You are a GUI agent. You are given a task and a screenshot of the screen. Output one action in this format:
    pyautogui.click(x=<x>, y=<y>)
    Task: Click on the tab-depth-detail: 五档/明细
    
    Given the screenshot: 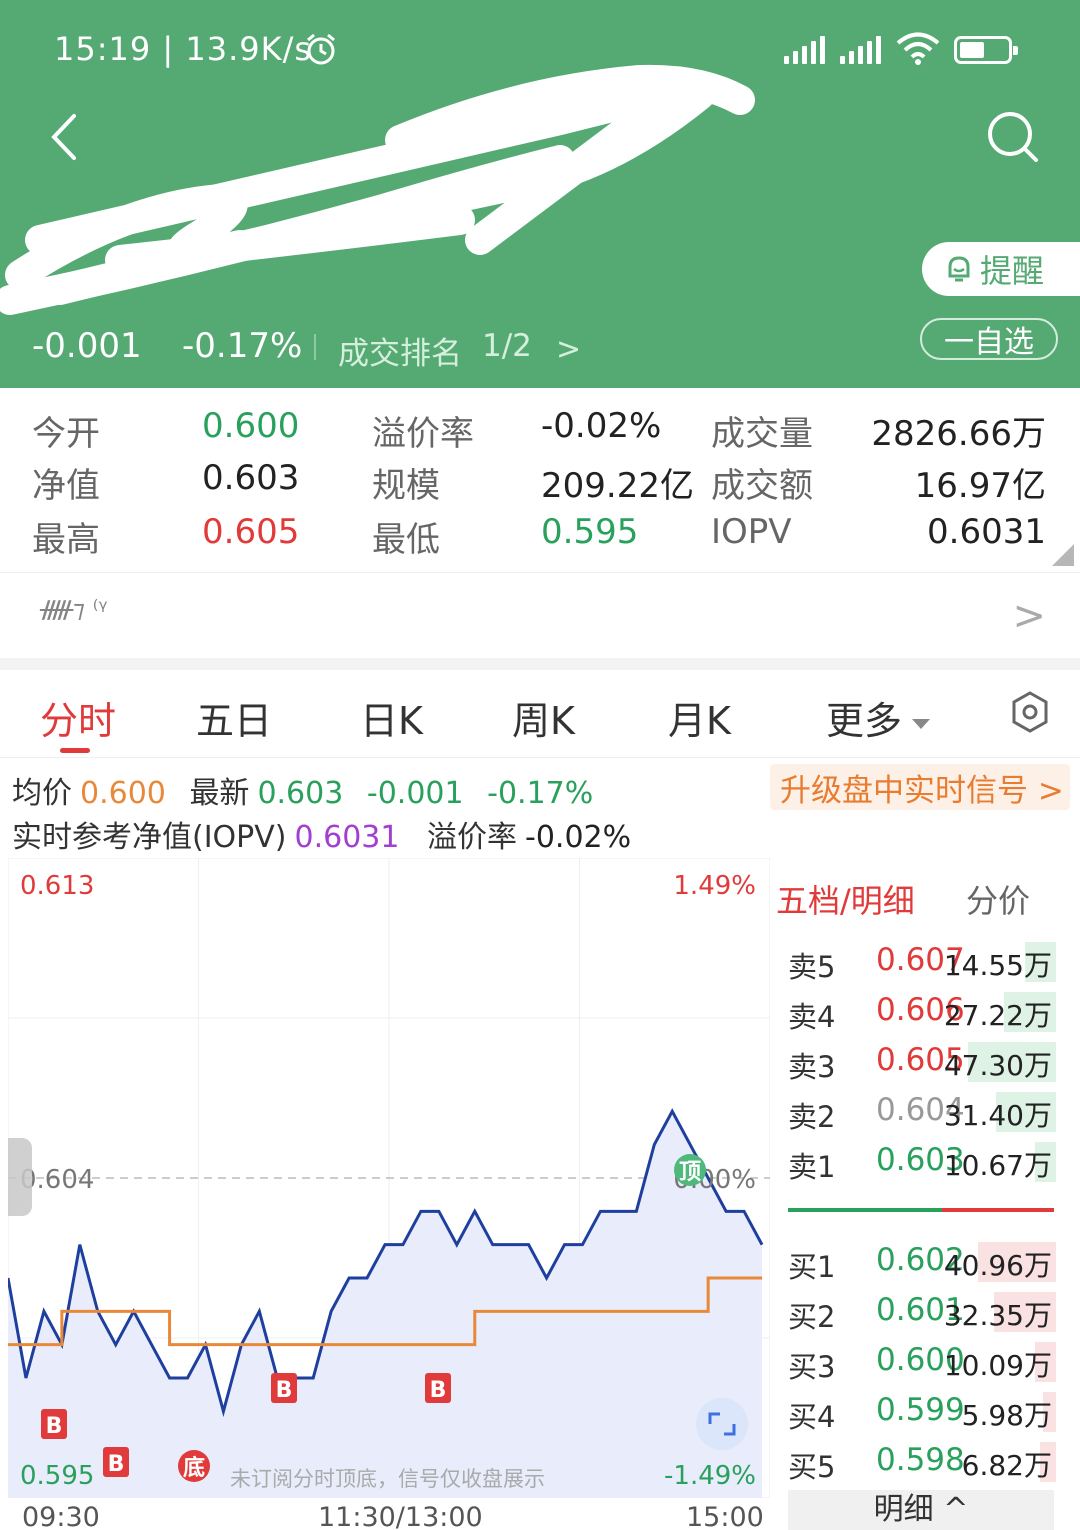 What is the action you would take?
    pyautogui.click(x=845, y=899)
    